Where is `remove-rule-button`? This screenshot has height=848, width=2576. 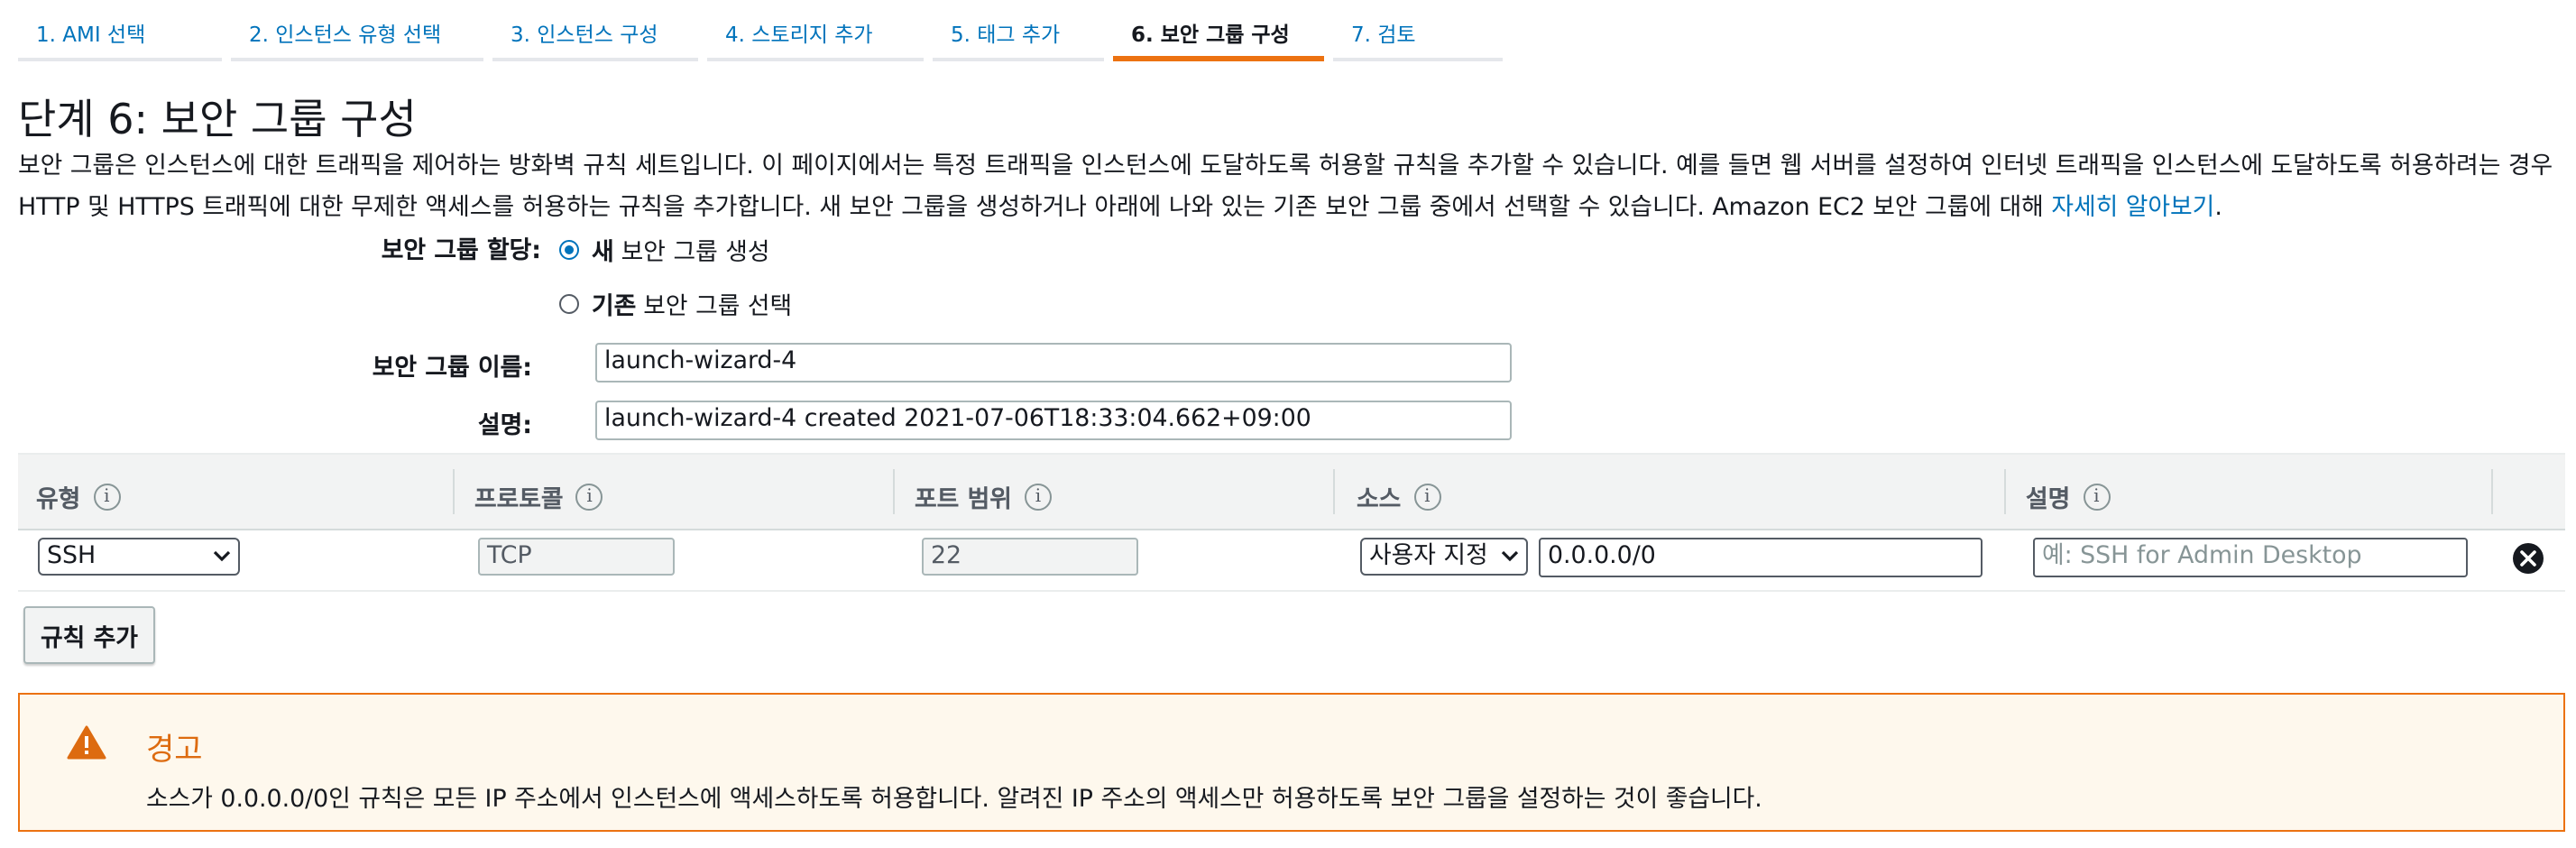
remove-rule-button is located at coordinates (2528, 558).